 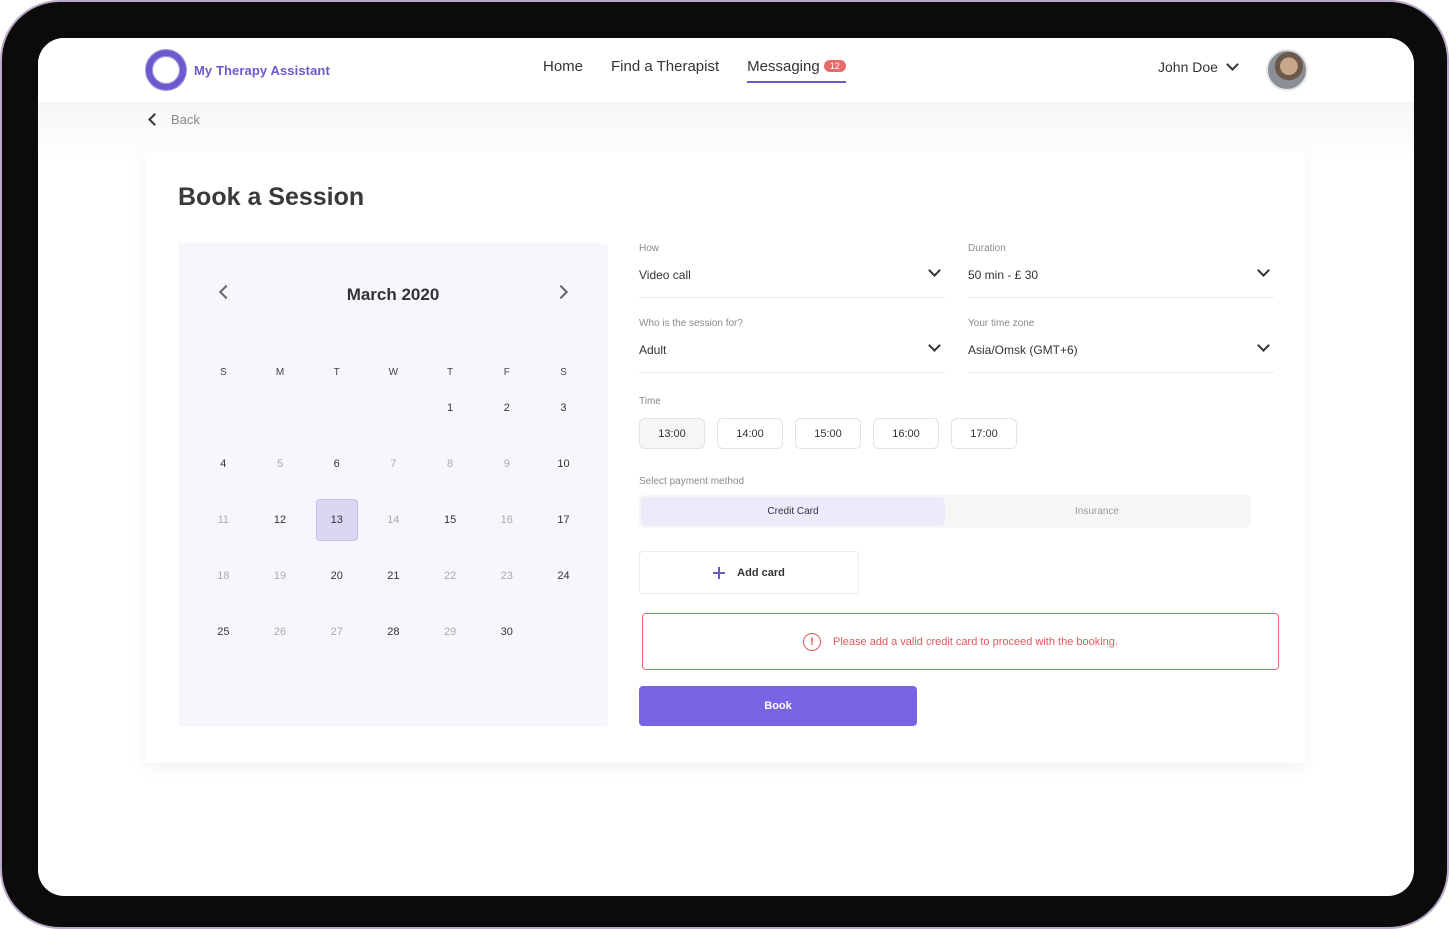 I want to click on calendar-day-number: 6, so click(x=336, y=464).